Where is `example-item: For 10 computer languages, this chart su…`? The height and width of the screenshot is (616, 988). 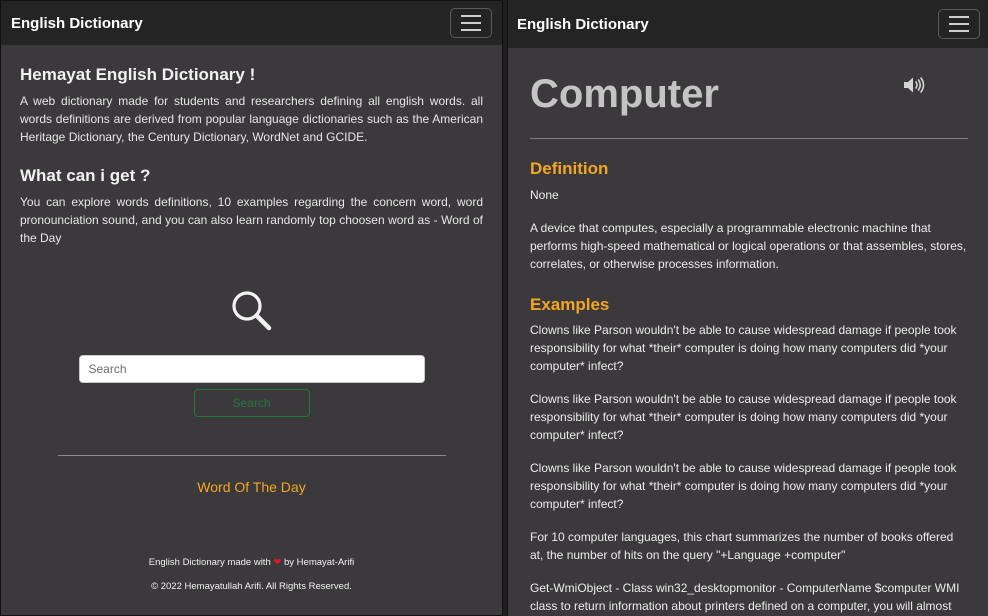 example-item: For 10 computer languages, this chart su… is located at coordinates (742, 546).